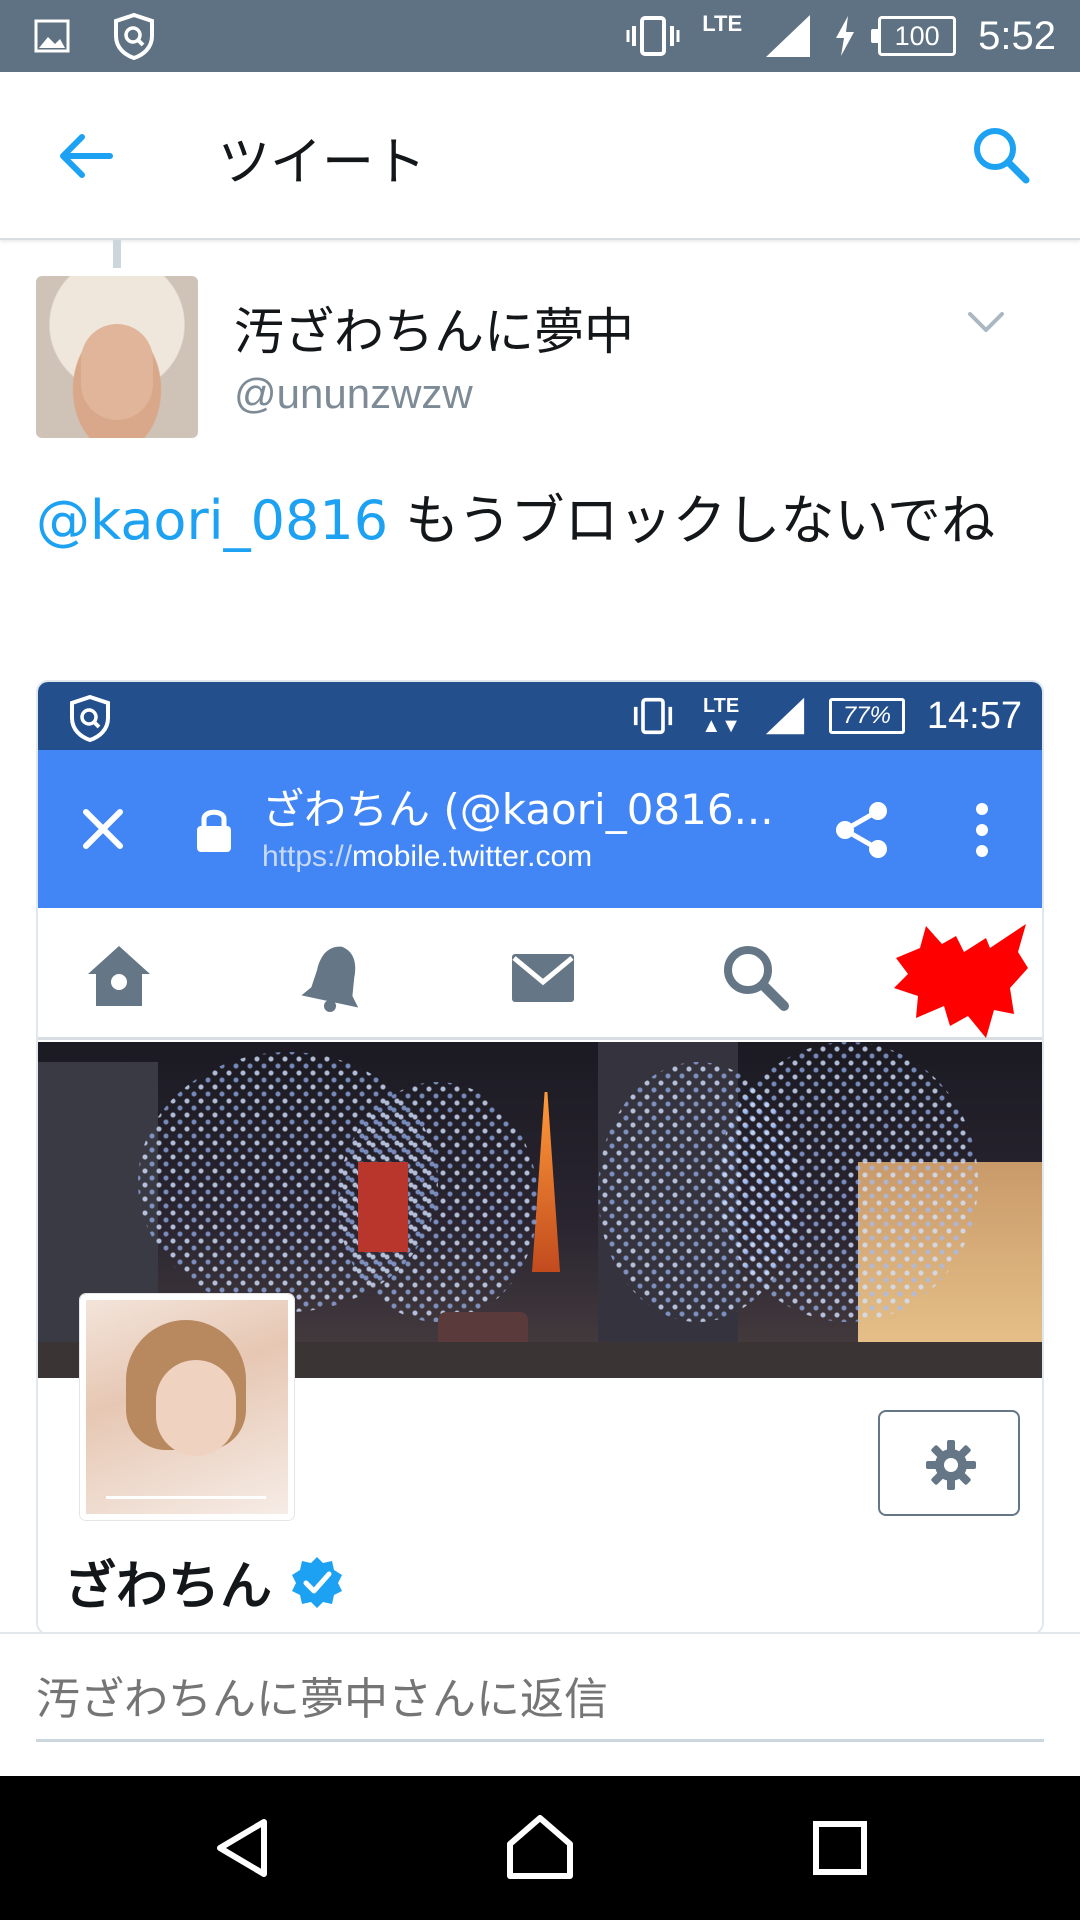 The width and height of the screenshot is (1080, 1920). Describe the element at coordinates (187, 1407) in the screenshot. I see `embedded-profile-picture` at that location.